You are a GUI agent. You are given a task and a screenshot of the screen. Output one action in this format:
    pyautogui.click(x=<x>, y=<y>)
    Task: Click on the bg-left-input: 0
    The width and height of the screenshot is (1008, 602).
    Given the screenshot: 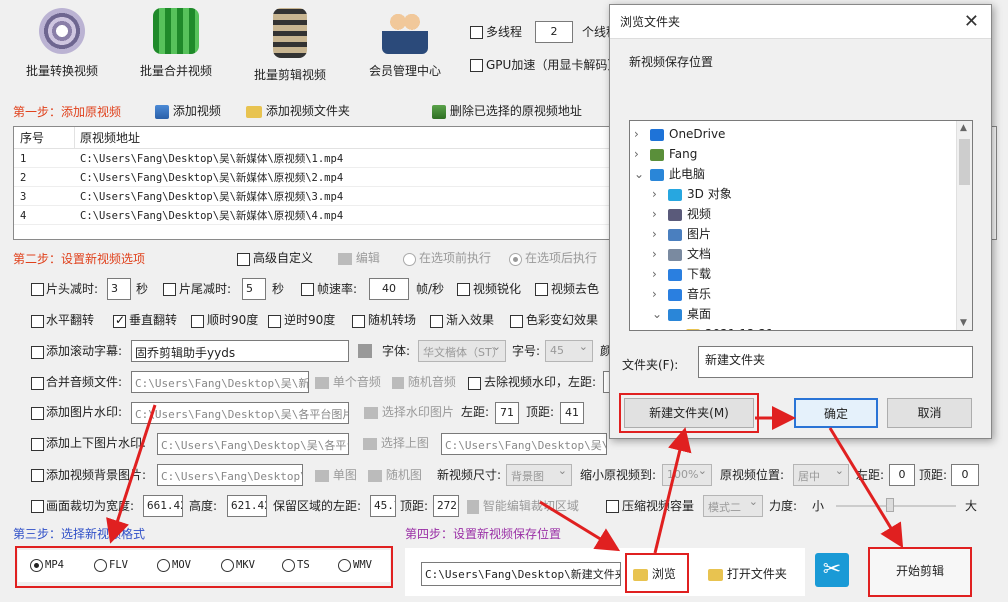 What is the action you would take?
    pyautogui.click(x=902, y=475)
    